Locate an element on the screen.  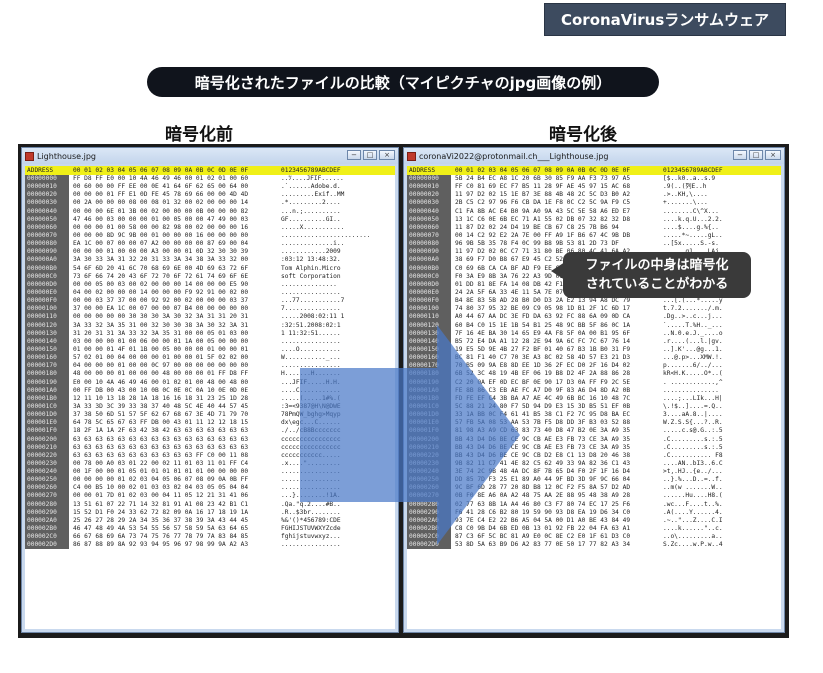
row-address: 00000200 is located at coordinates (47, 439).